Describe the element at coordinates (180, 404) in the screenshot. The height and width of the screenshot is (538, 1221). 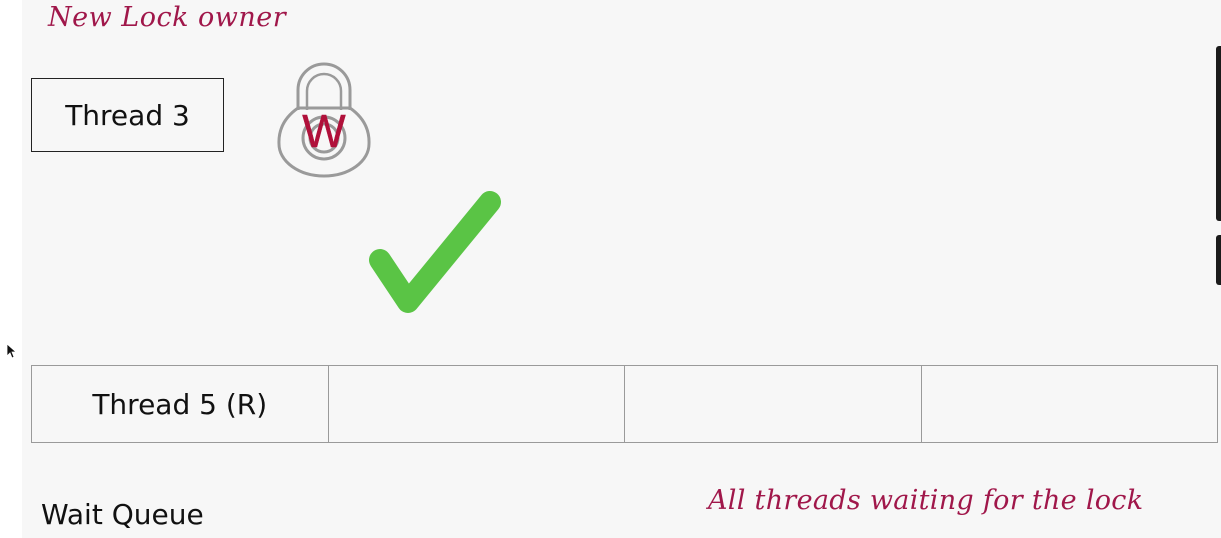
I see `queue-slot: Thread 5 (R)` at that location.